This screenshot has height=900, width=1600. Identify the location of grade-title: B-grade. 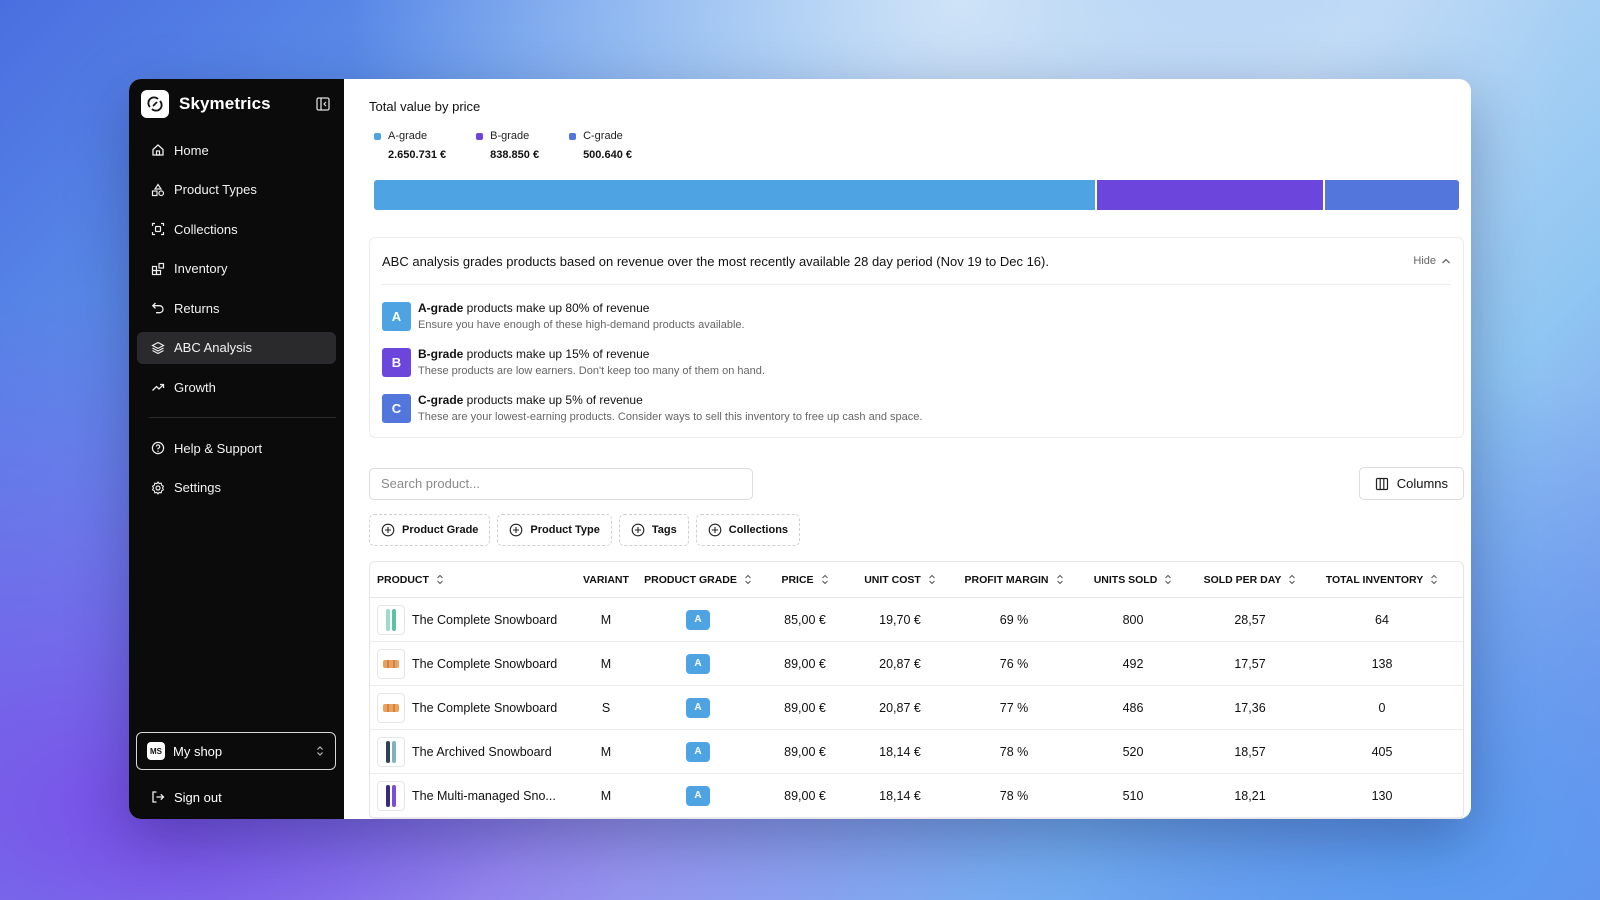
(441, 354).